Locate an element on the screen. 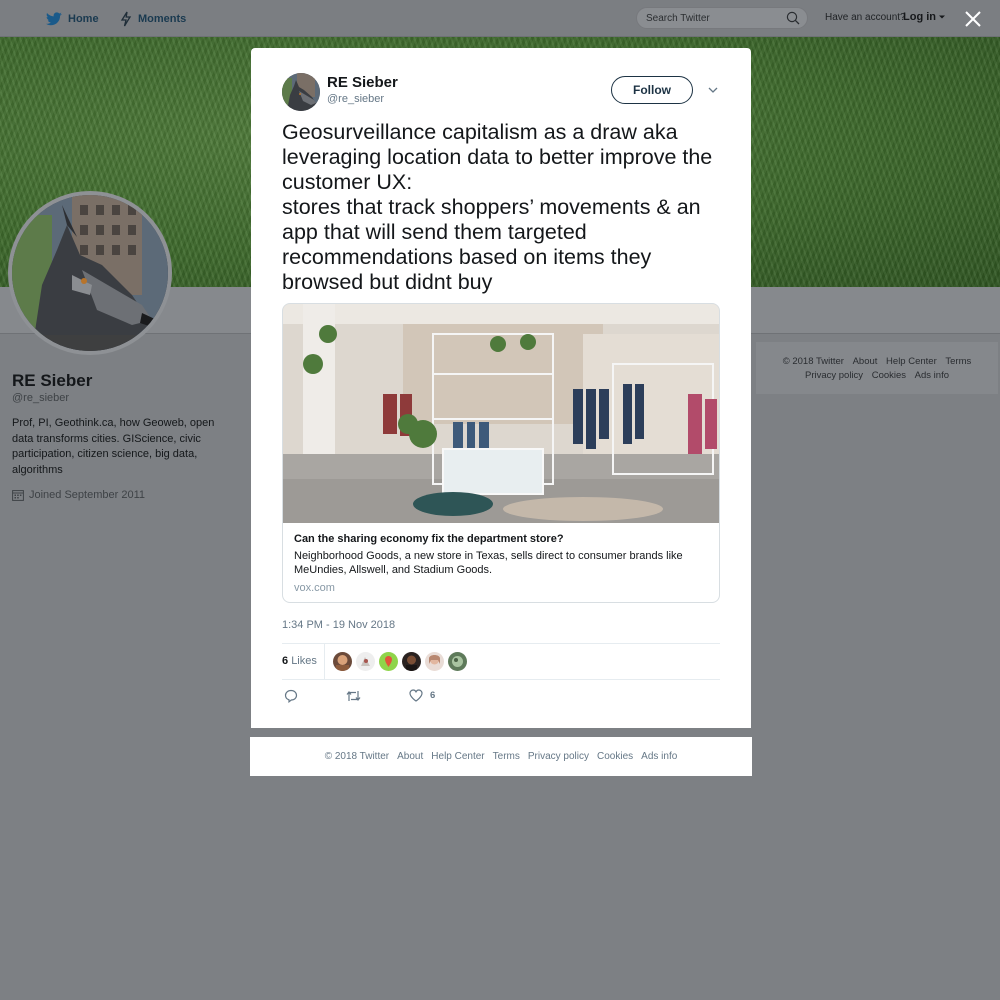 The width and height of the screenshot is (1000, 1000). author-avatar is located at coordinates (301, 92).